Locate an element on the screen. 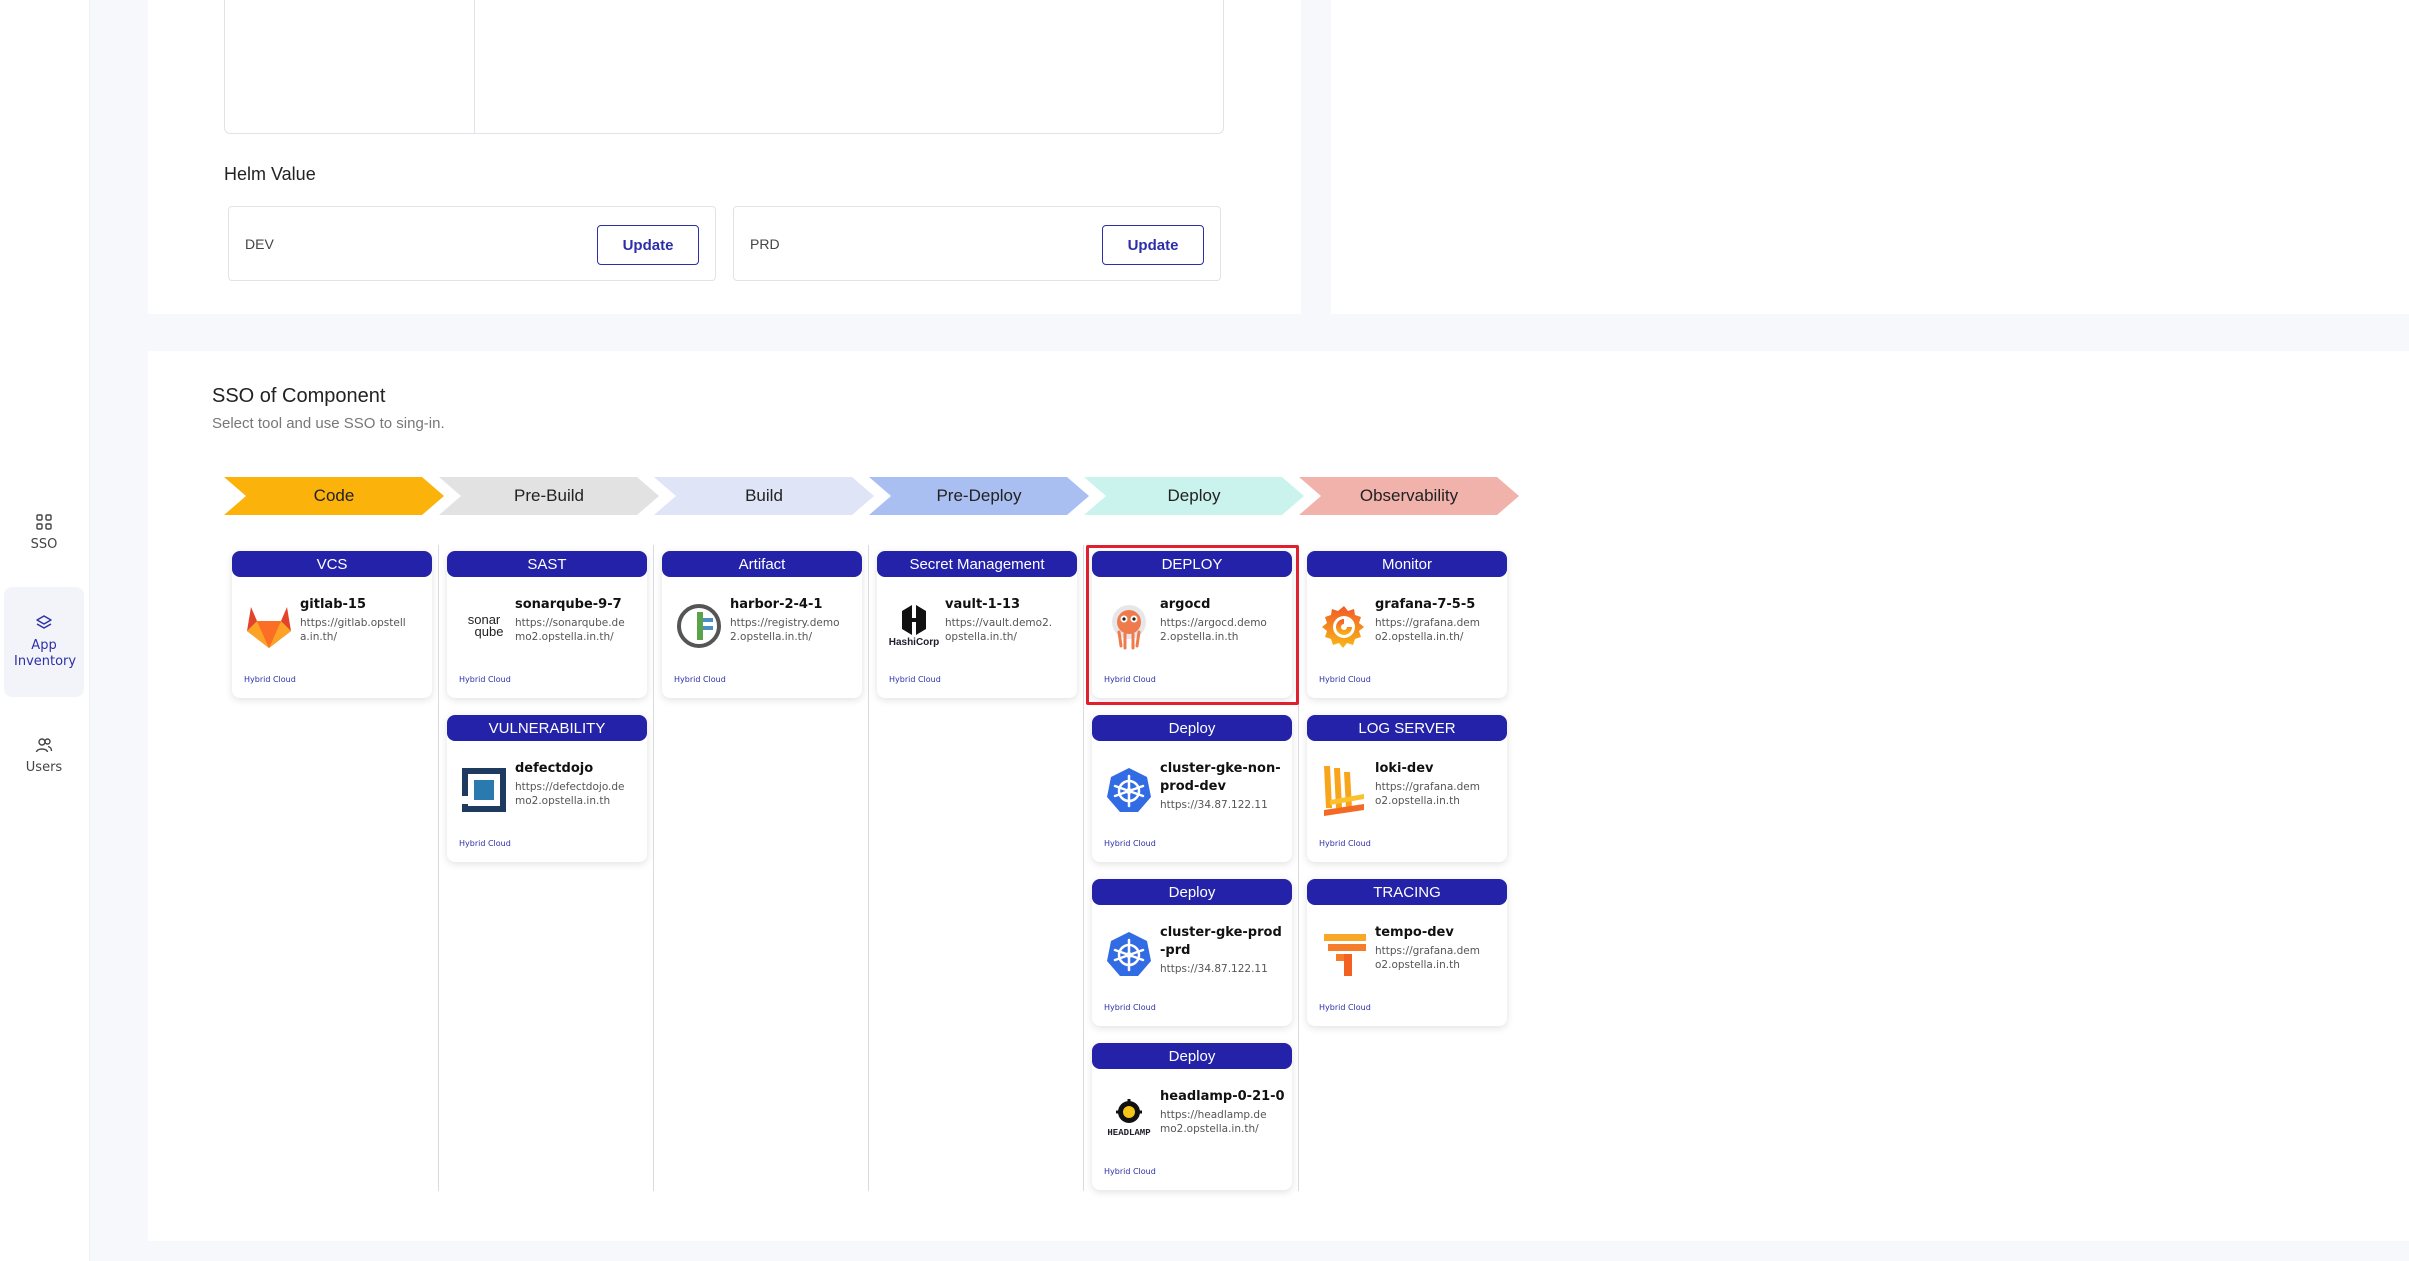 This screenshot has height=1261, width=2409. stage-code: Code is located at coordinates (334, 496).